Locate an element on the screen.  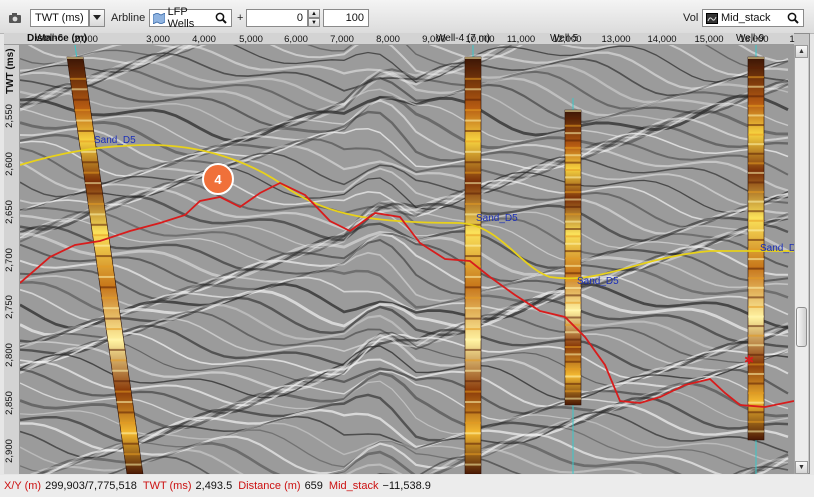
x-tick-label: 15,000 is located at coordinates (709, 39).